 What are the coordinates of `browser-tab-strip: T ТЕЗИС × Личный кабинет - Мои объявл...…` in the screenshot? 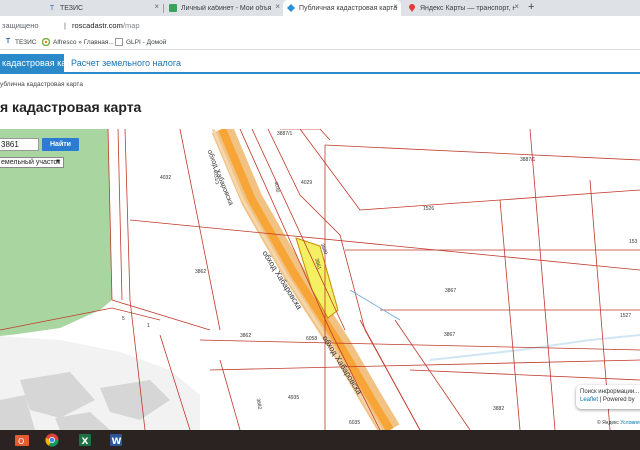 It's located at (320, 8).